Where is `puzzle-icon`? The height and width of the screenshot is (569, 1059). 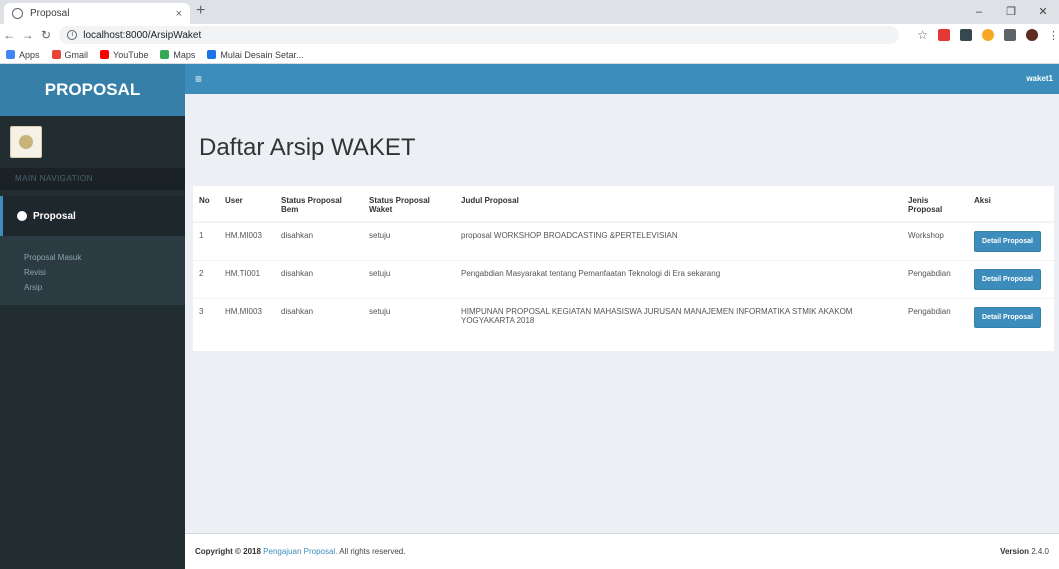 puzzle-icon is located at coordinates (1009, 35).